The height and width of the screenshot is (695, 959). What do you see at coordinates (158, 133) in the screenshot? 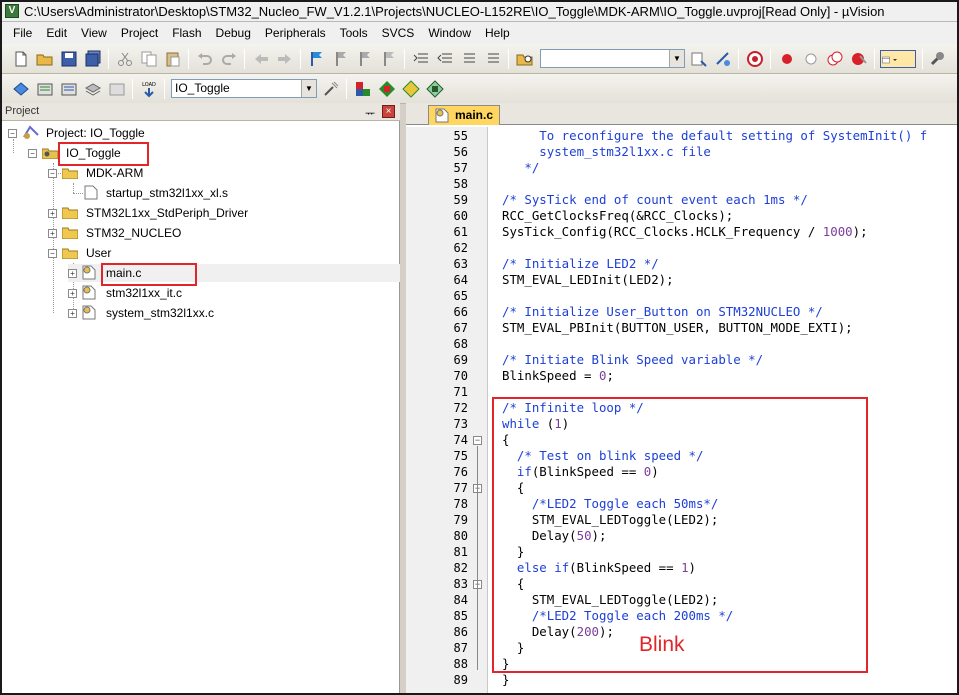
I see `tree-item-project-root: − Project: IO_Toggle` at bounding box center [158, 133].